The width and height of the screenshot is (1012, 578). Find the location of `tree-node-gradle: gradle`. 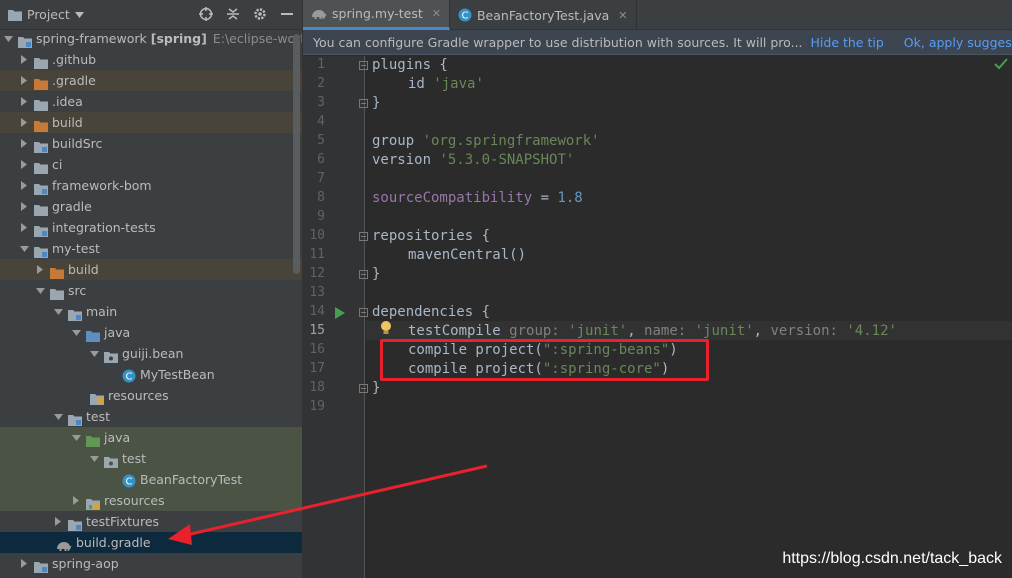

tree-node-gradle: gradle is located at coordinates (151, 206).